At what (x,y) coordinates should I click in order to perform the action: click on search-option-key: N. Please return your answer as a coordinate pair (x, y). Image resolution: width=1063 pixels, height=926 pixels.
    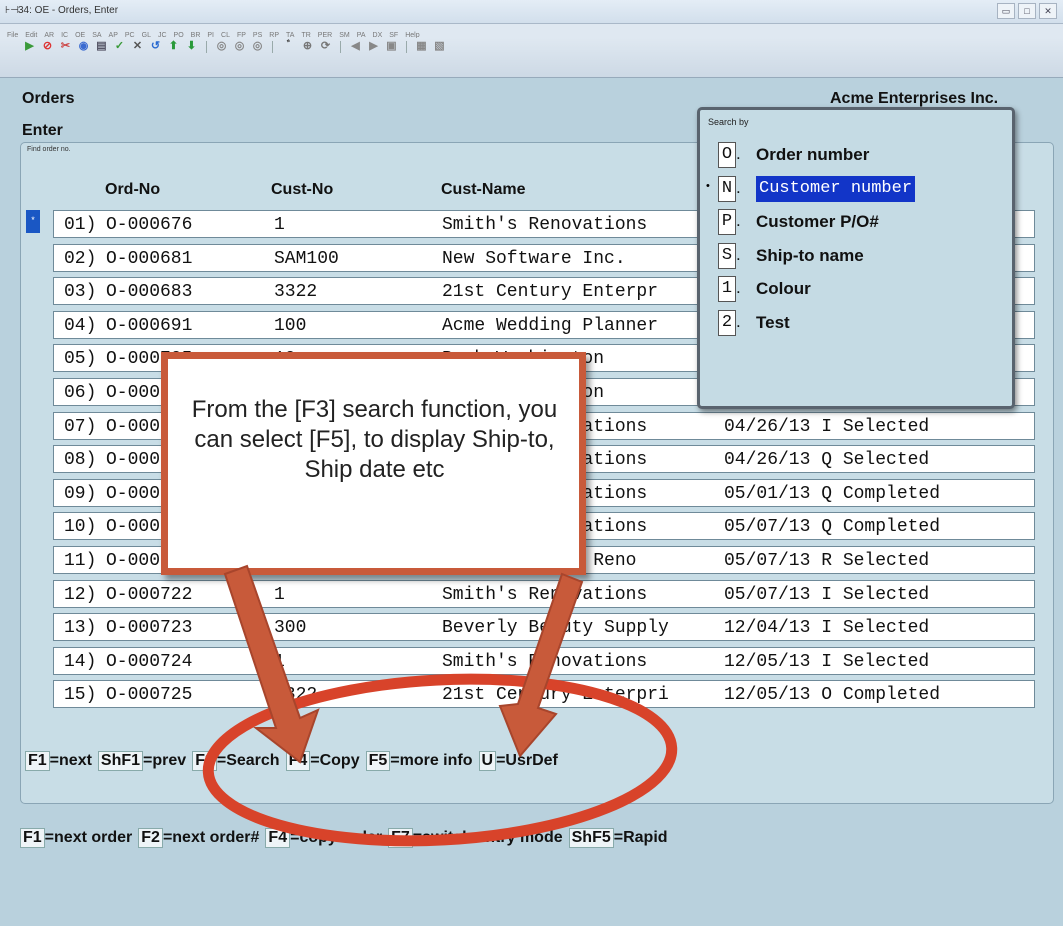
    Looking at the image, I should click on (727, 188).